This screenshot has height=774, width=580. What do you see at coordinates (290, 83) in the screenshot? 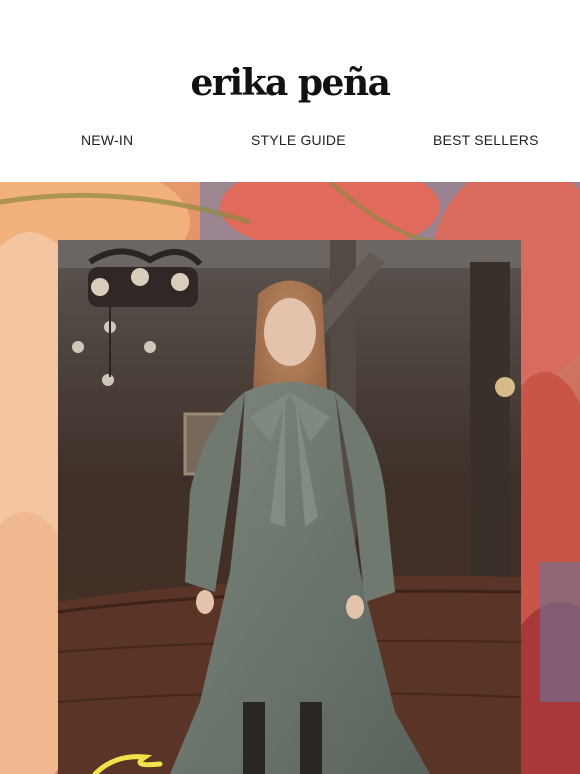
I see `brand-logo: erika peña` at bounding box center [290, 83].